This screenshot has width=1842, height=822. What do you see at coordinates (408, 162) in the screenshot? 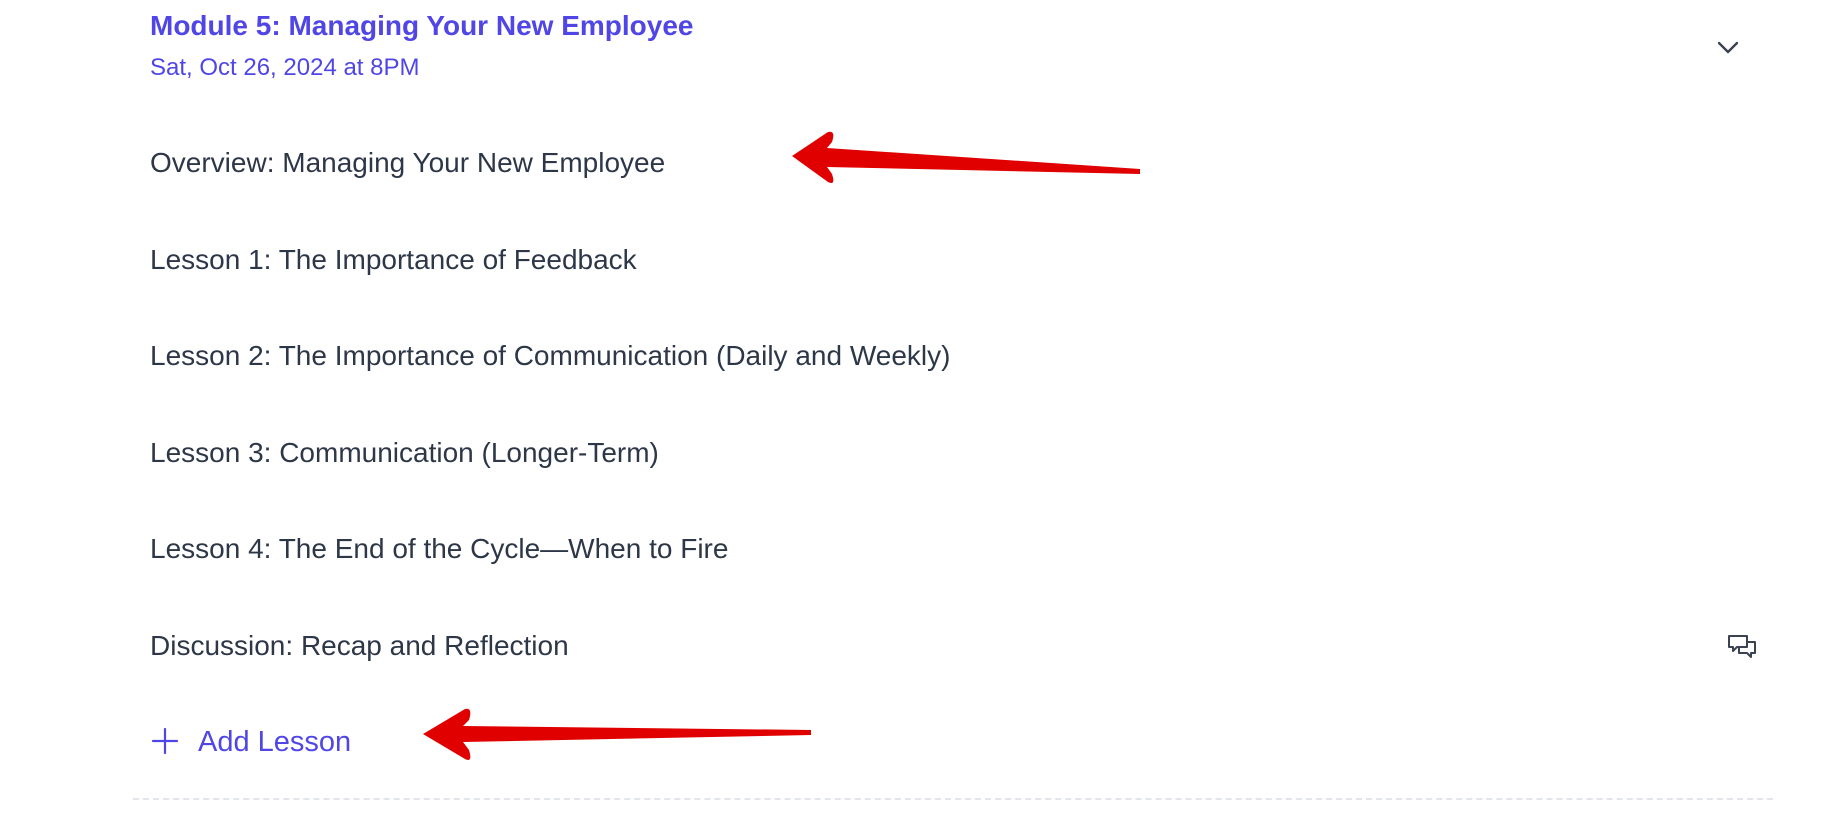
I see `lesson-label: Overview: Managing Your New Employee` at bounding box center [408, 162].